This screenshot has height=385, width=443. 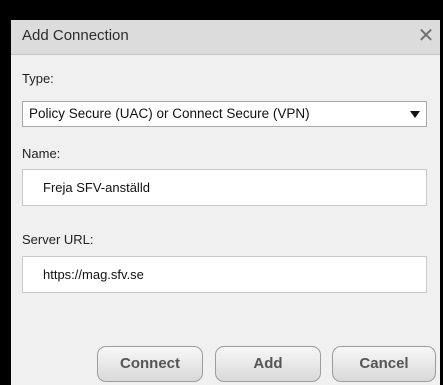 What do you see at coordinates (41, 153) in the screenshot?
I see `name-label: Name:` at bounding box center [41, 153].